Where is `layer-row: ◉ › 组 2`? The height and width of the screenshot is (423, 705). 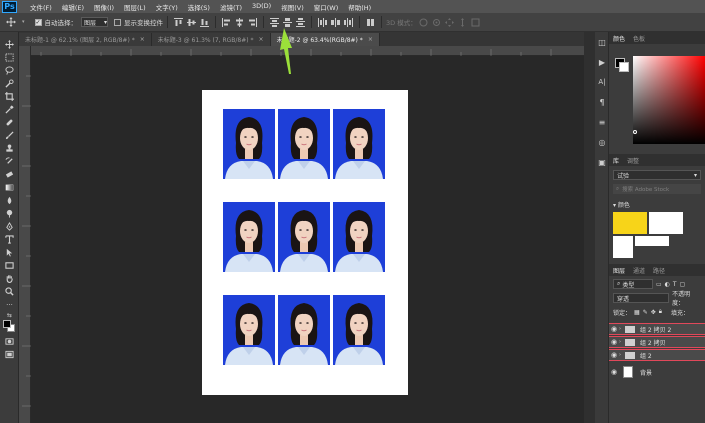
layer-row: ◉ › 组 2 is located at coordinates (657, 355).